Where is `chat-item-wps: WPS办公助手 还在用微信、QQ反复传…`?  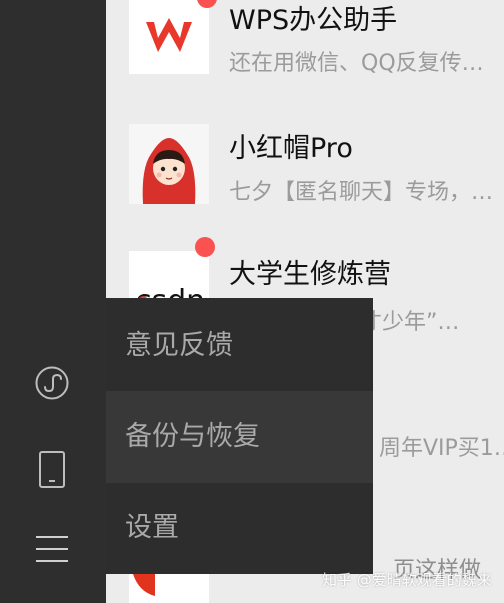
chat-item-wps: WPS办公助手 还在用微信、QQ反复传… is located at coordinates (305, 50).